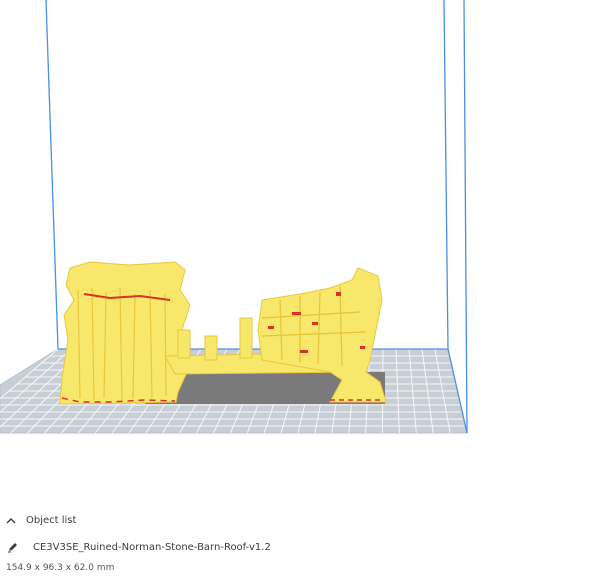 The width and height of the screenshot is (600, 580). Describe the element at coordinates (11, 521) in the screenshot. I see `chevron-up-icon` at that location.